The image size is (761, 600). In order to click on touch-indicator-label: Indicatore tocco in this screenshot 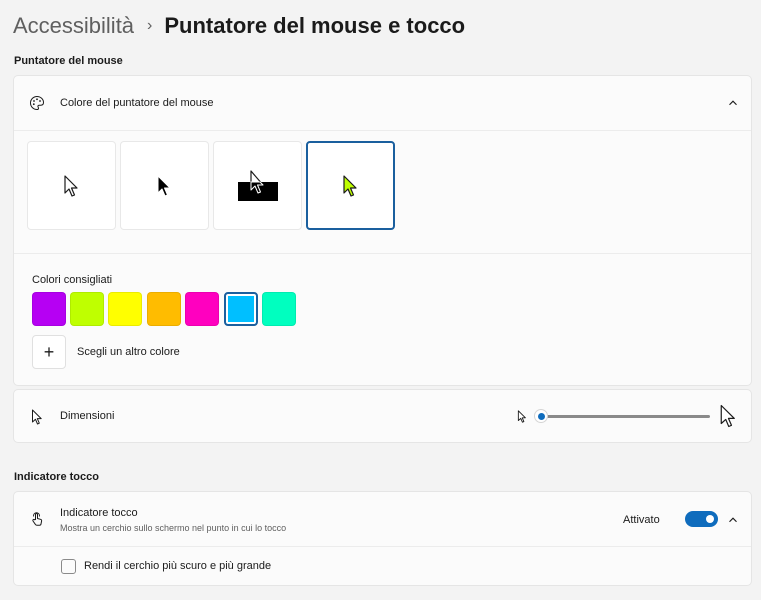, I will do `click(99, 513)`.